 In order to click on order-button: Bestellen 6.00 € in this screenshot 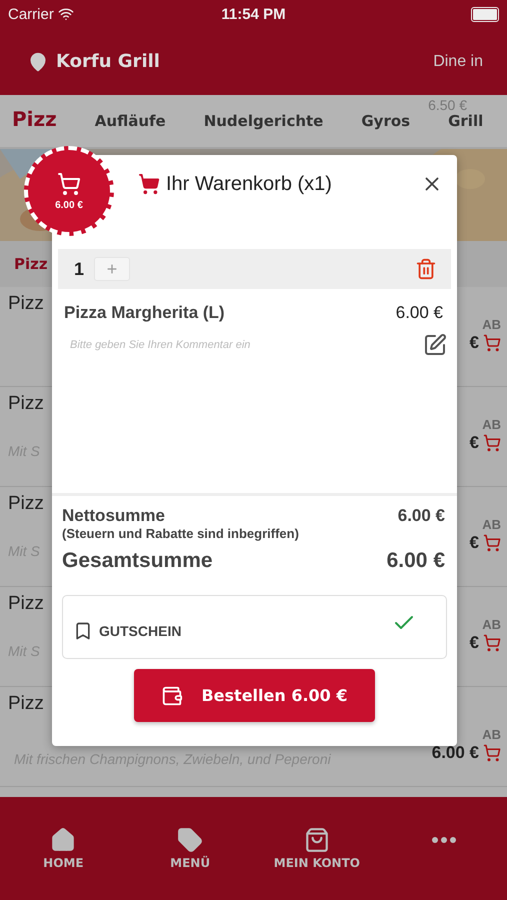, I will do `click(254, 695)`.